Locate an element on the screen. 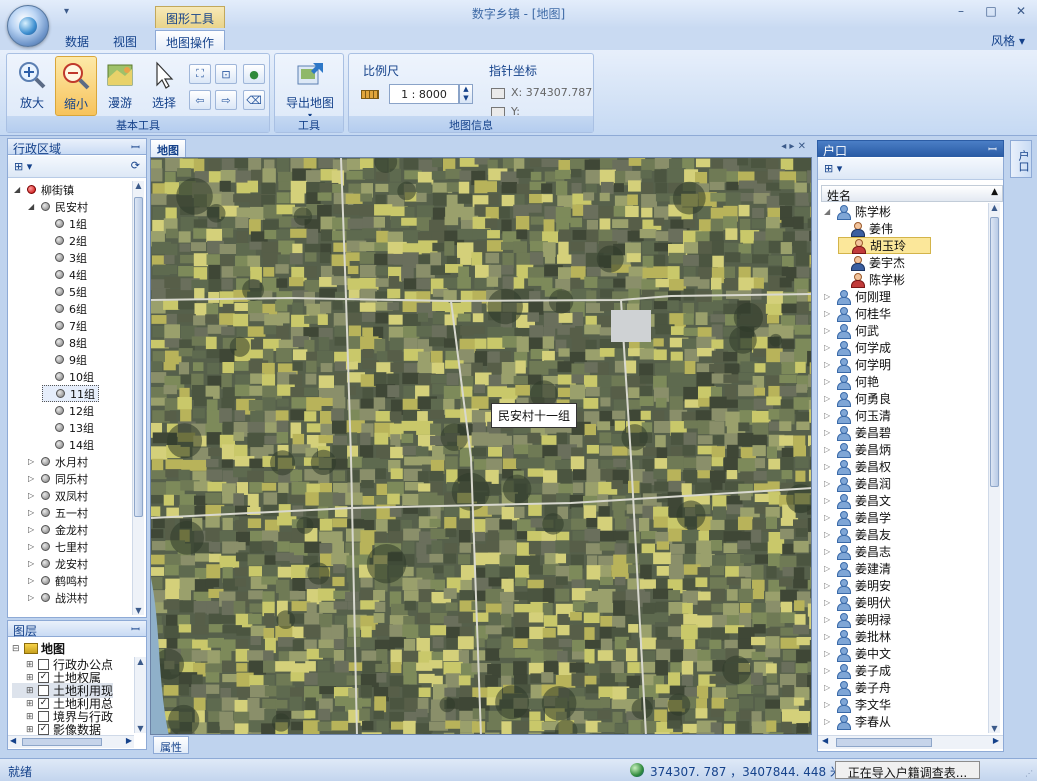 This screenshot has width=1037, height=781. style-menu: 风格 ▾ is located at coordinates (1008, 40).